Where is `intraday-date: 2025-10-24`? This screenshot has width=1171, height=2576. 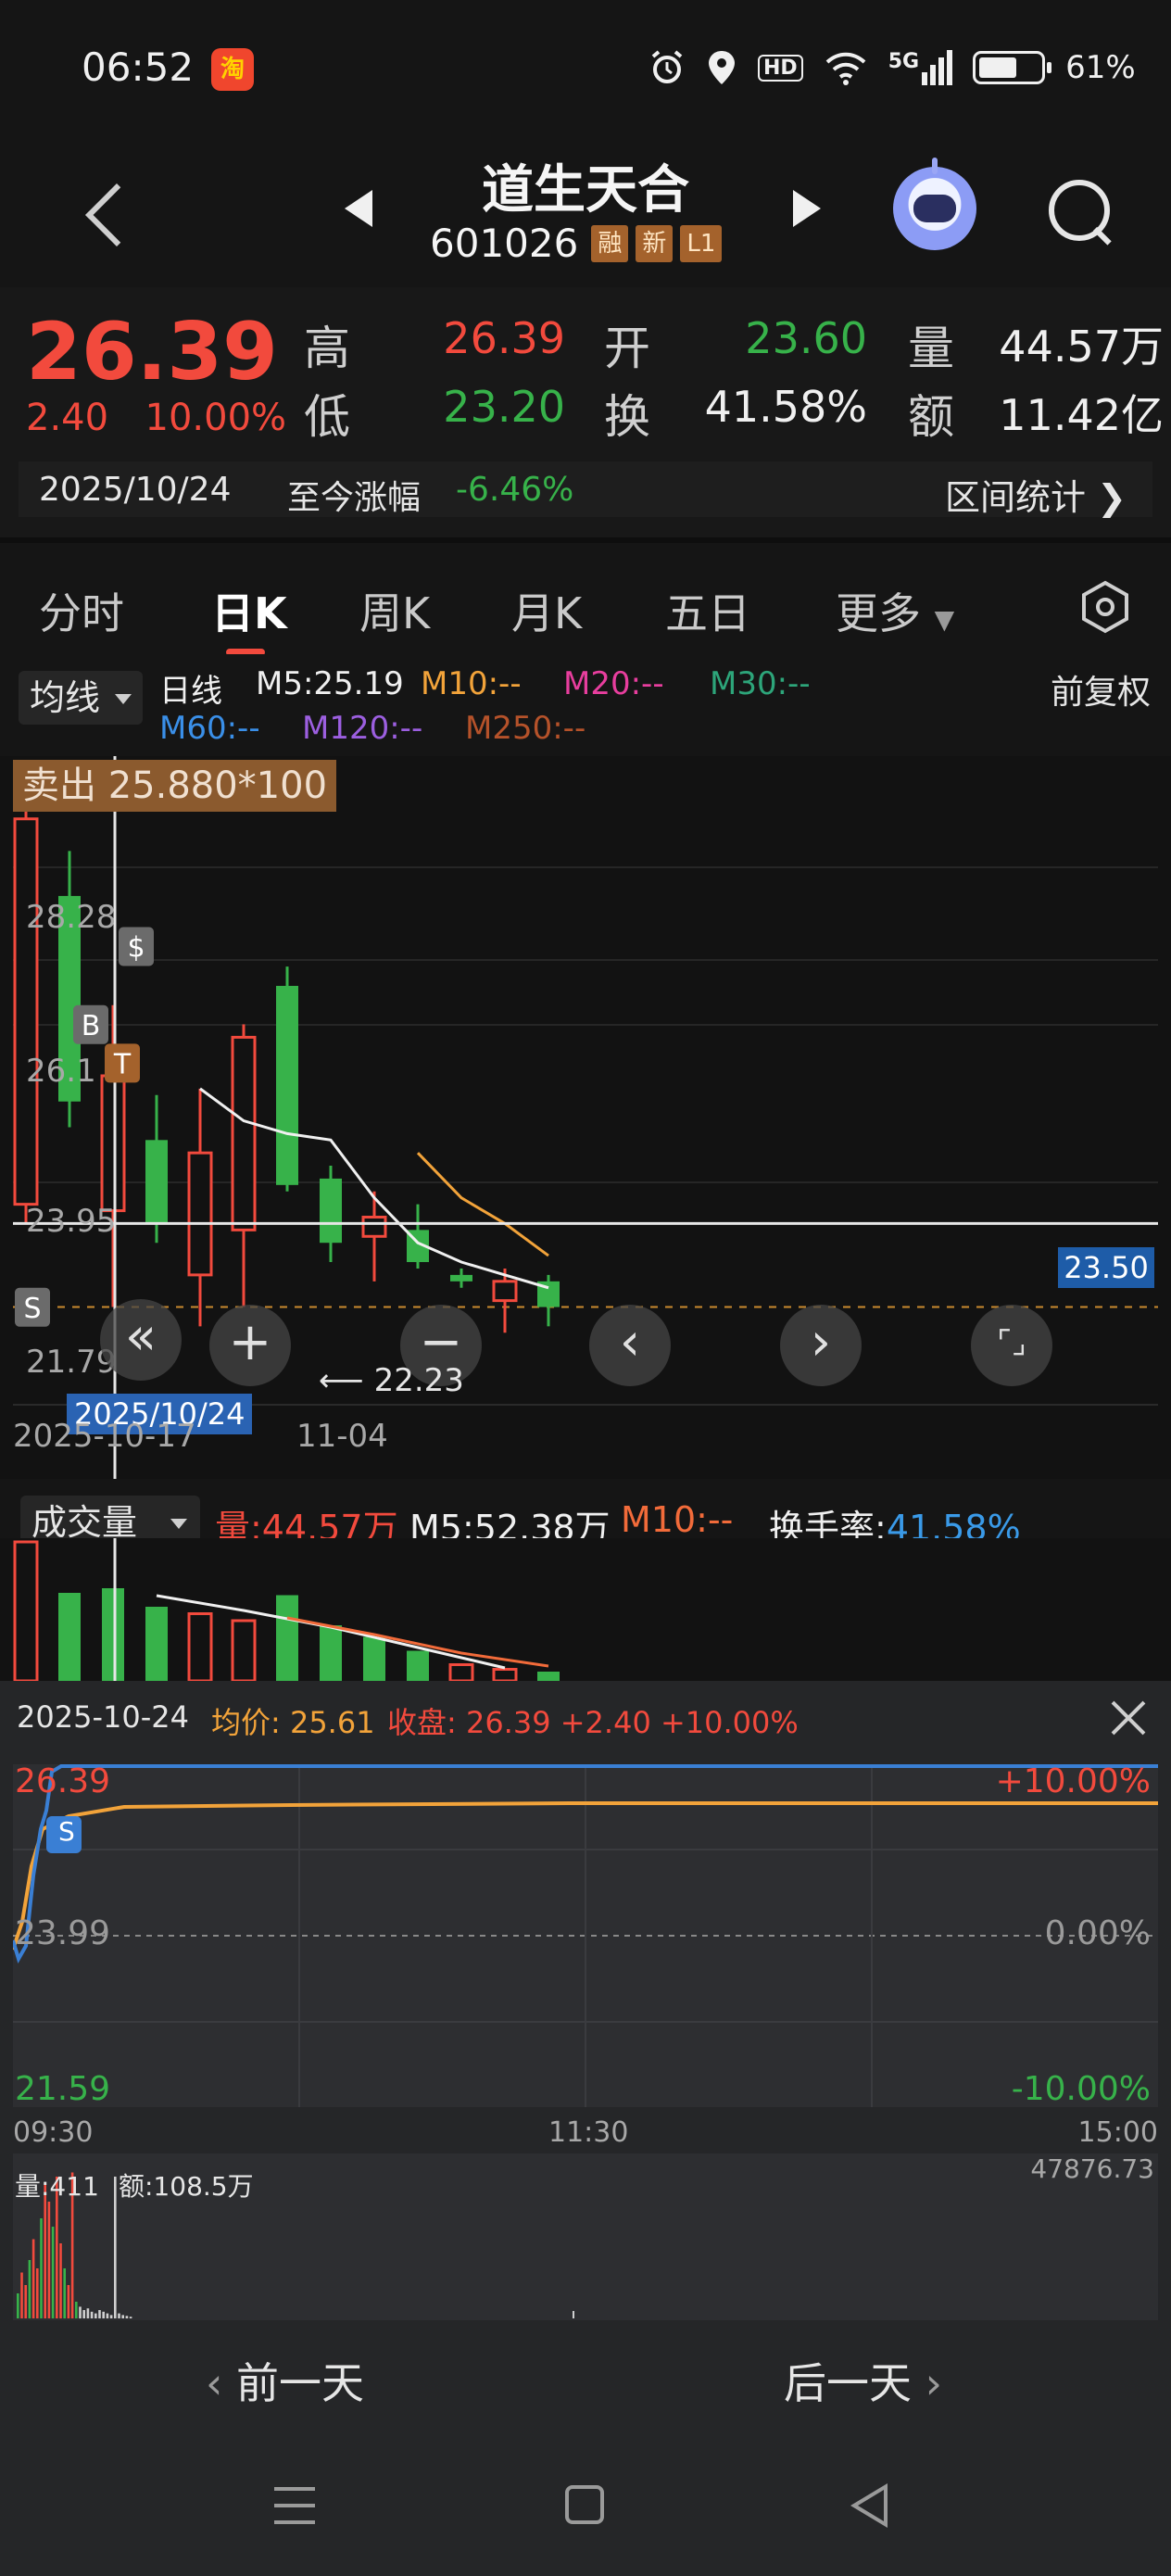
intraday-date: 2025-10-24 is located at coordinates (103, 1717).